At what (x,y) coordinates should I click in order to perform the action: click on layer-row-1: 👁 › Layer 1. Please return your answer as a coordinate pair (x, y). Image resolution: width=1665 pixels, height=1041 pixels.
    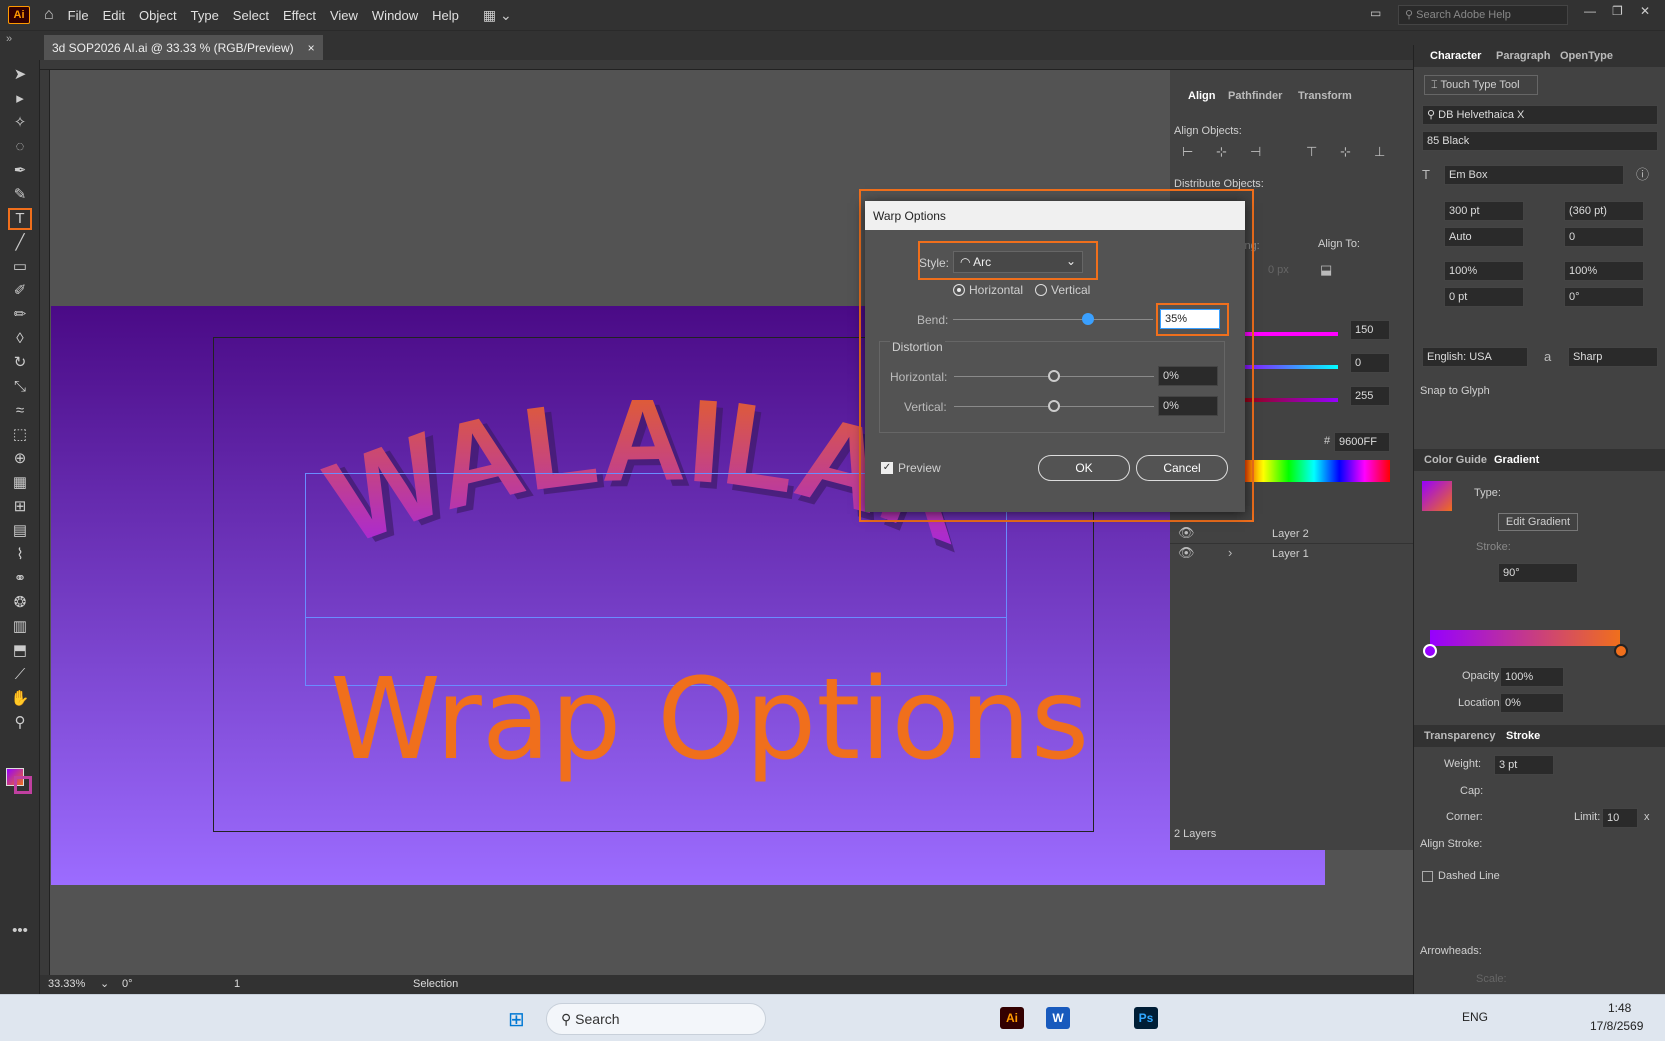
    Looking at the image, I should click on (1291, 554).